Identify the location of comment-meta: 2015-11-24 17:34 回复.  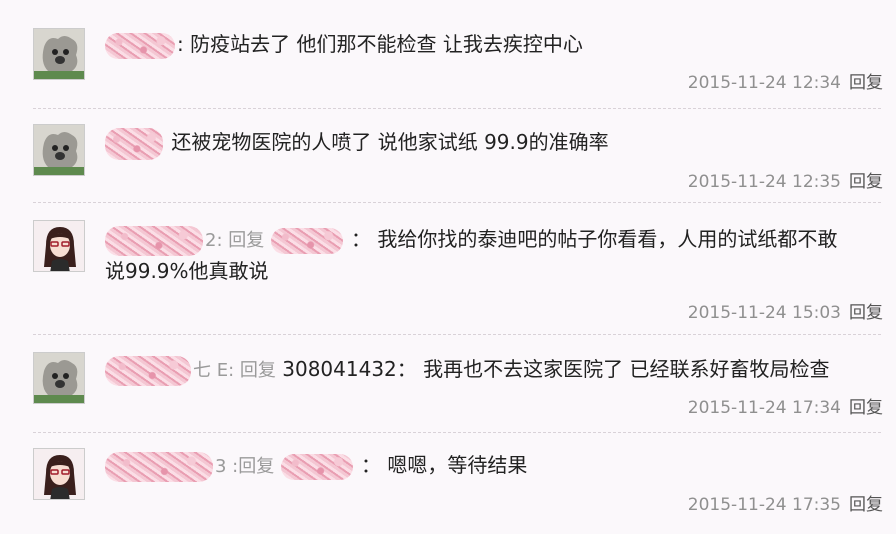
(785, 405).